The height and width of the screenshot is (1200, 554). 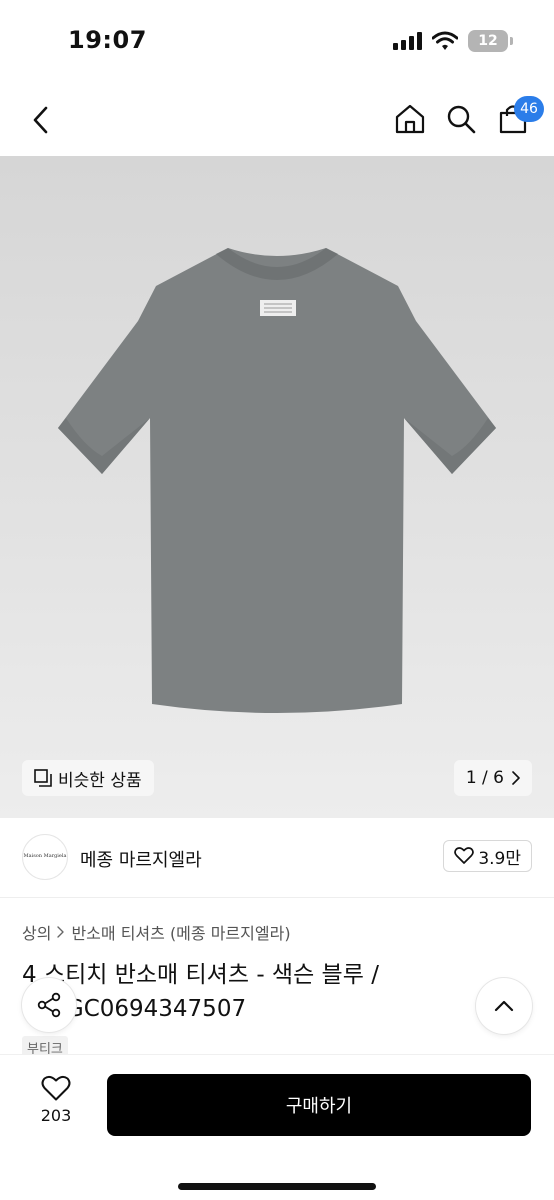 I want to click on chevron-left-icon, so click(x=40, y=120).